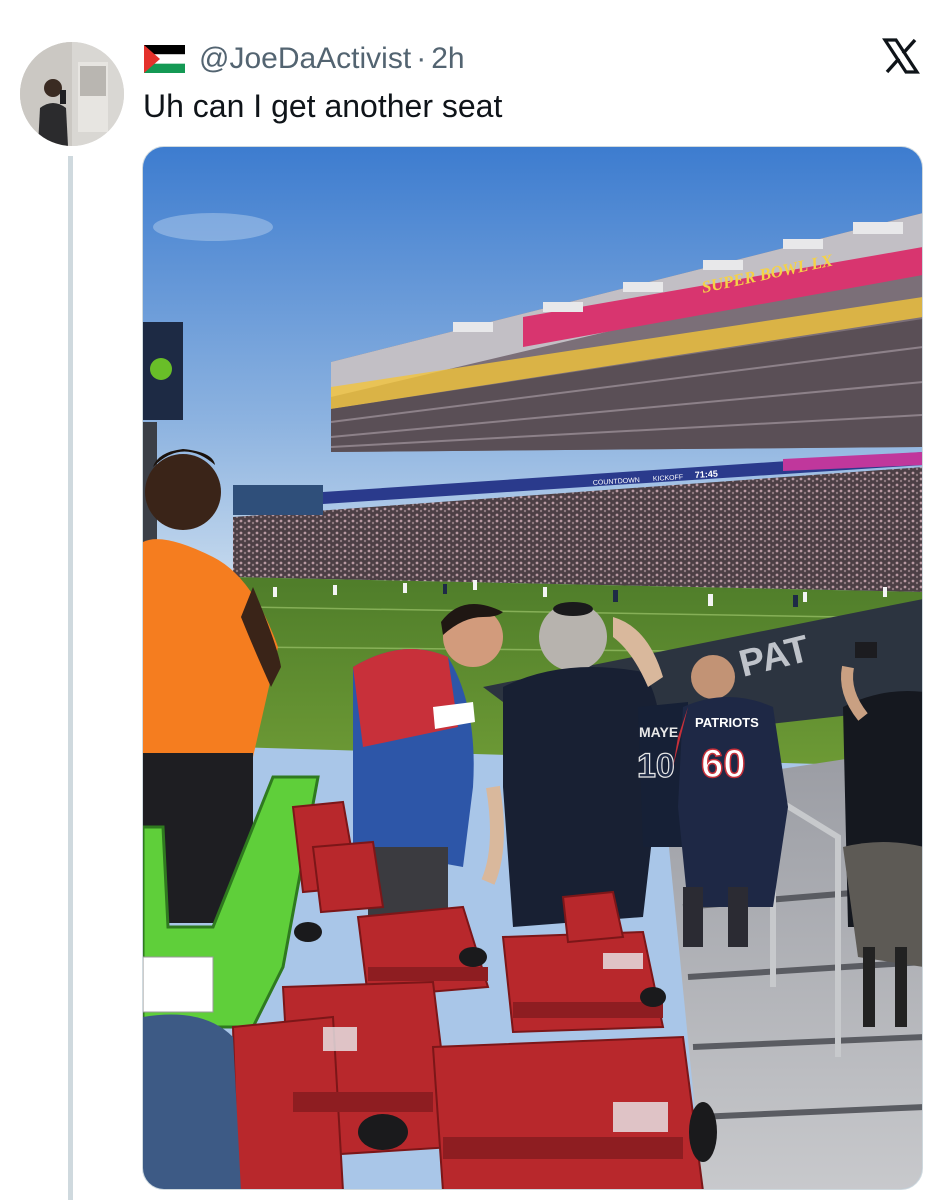 The width and height of the screenshot is (943, 1200). What do you see at coordinates (323, 106) in the screenshot?
I see `tweet-text: Uh can I get another seat` at bounding box center [323, 106].